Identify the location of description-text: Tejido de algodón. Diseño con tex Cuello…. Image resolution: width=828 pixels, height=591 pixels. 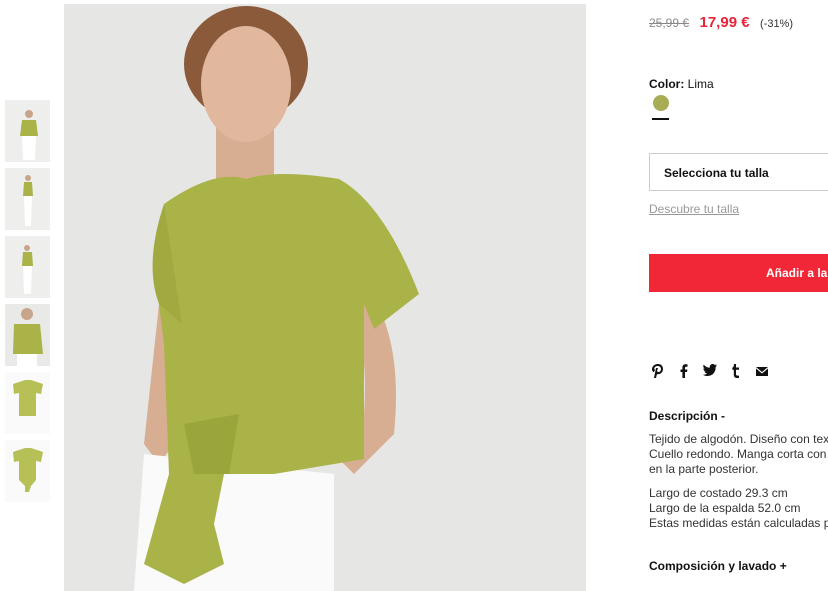
(738, 481).